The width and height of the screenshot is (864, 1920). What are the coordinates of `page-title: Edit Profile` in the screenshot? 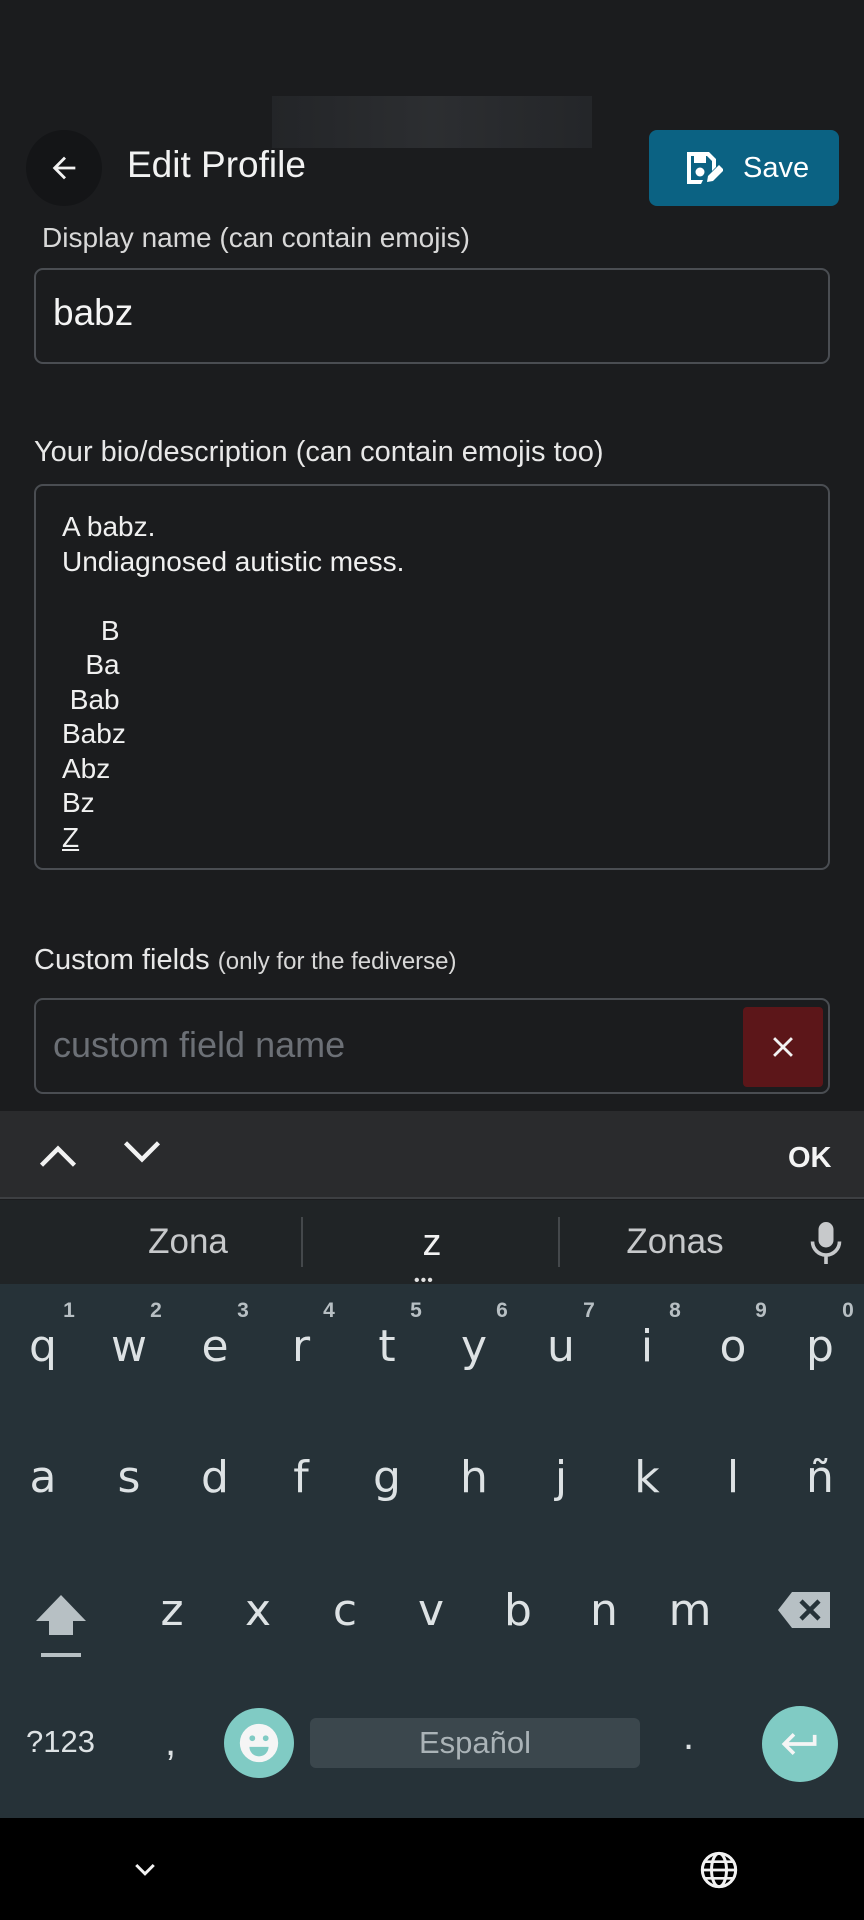 It's located at (216, 164).